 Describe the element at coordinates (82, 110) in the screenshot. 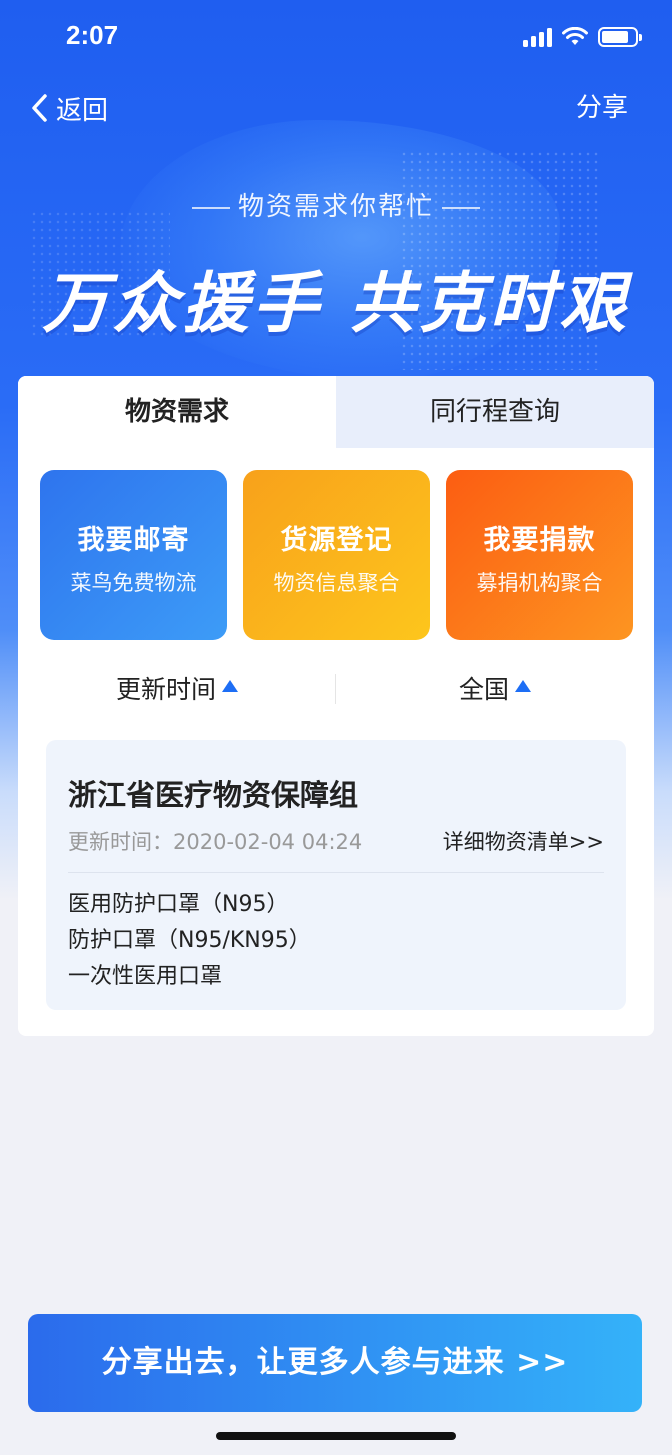

I see `back-label: 返回` at that location.